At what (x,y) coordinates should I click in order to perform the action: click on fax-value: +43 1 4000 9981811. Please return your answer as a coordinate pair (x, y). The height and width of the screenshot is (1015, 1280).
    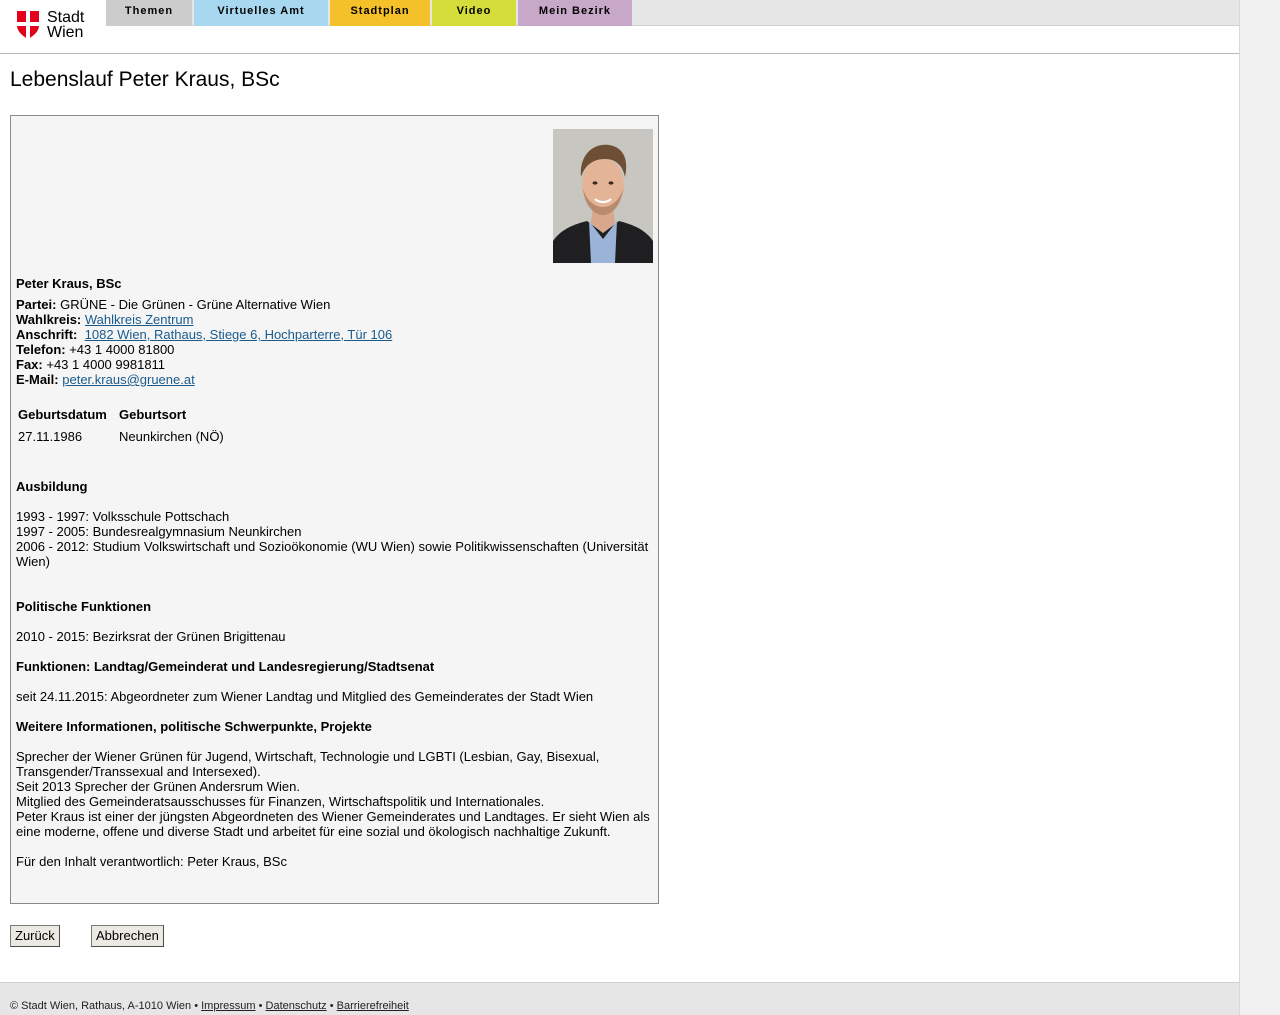
    Looking at the image, I should click on (106, 364).